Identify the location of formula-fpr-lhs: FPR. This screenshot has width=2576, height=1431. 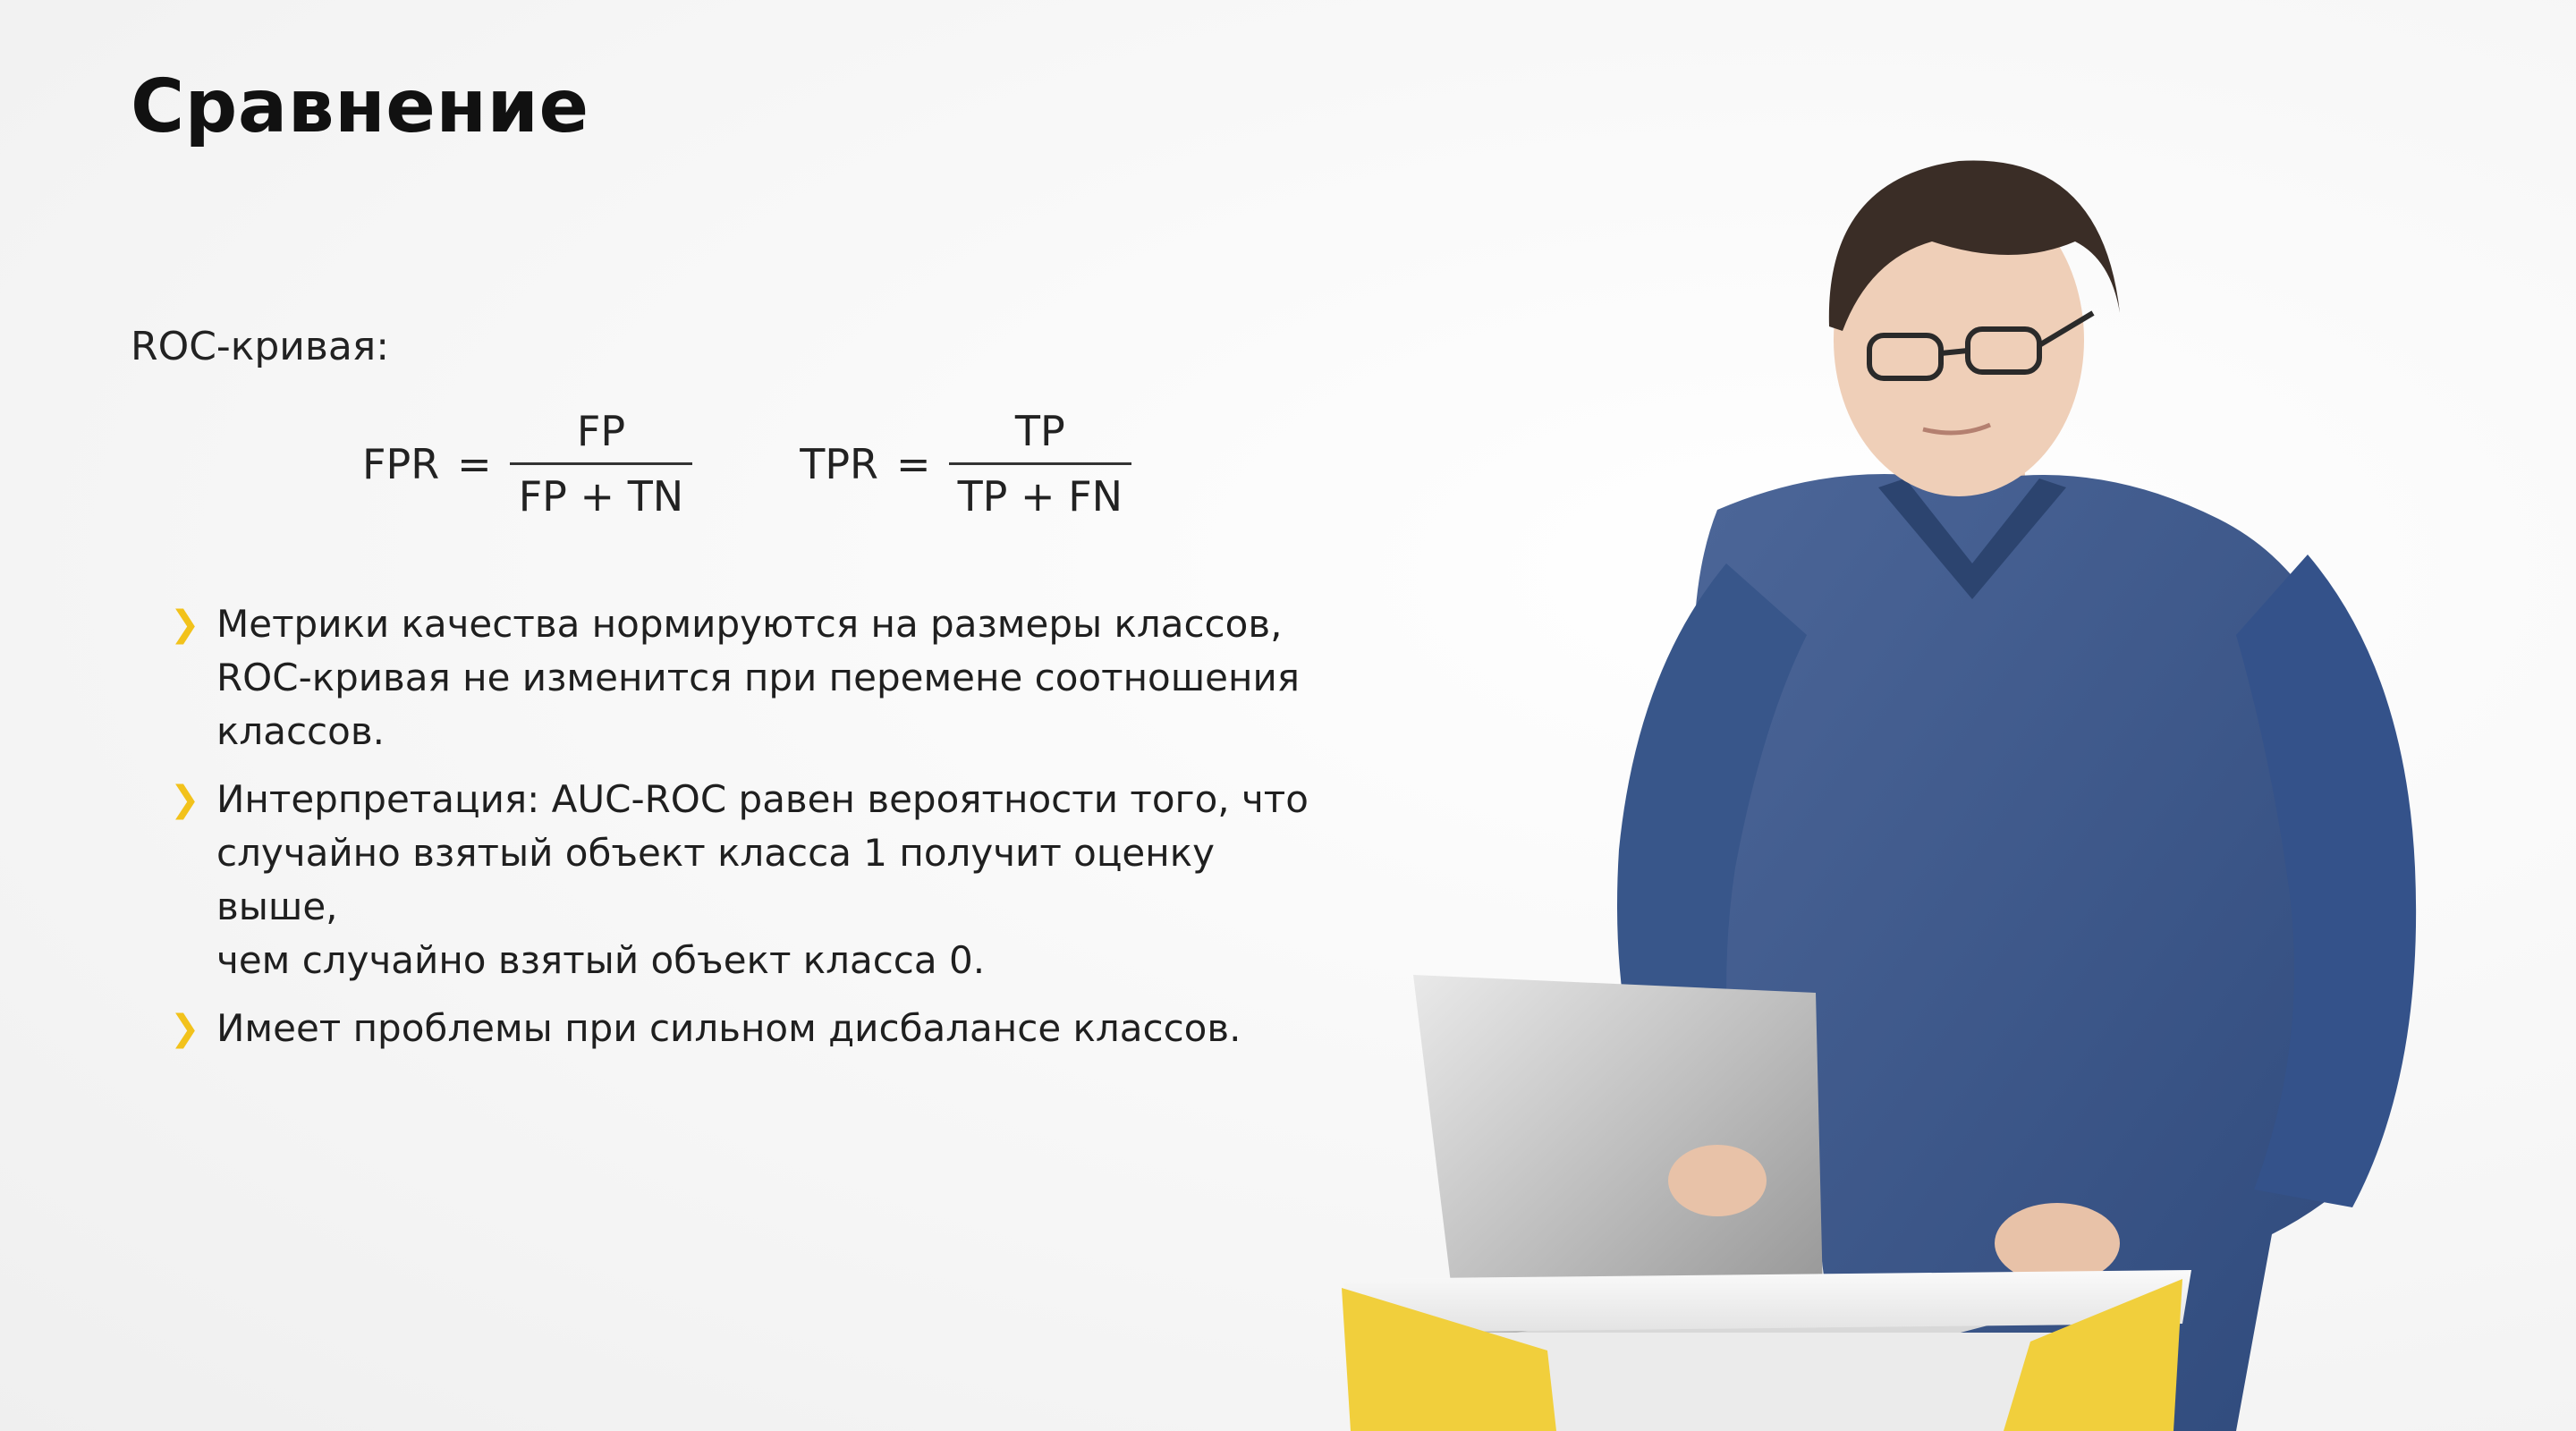
(401, 463).